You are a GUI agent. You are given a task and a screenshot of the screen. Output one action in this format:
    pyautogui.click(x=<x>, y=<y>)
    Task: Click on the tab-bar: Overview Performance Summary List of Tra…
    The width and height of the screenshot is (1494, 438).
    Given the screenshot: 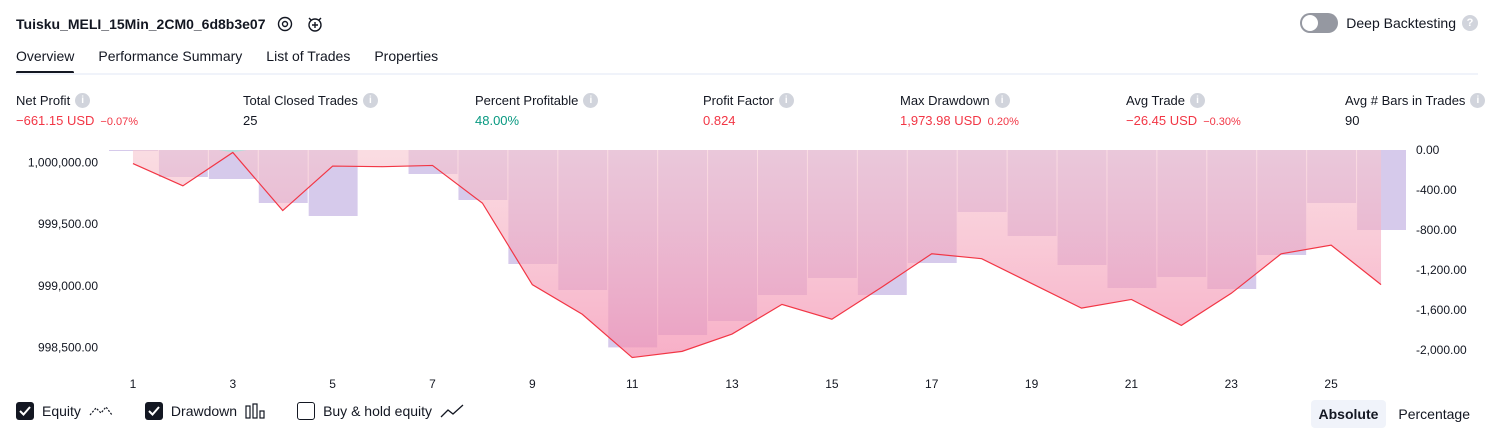 What is the action you would take?
    pyautogui.click(x=239, y=58)
    